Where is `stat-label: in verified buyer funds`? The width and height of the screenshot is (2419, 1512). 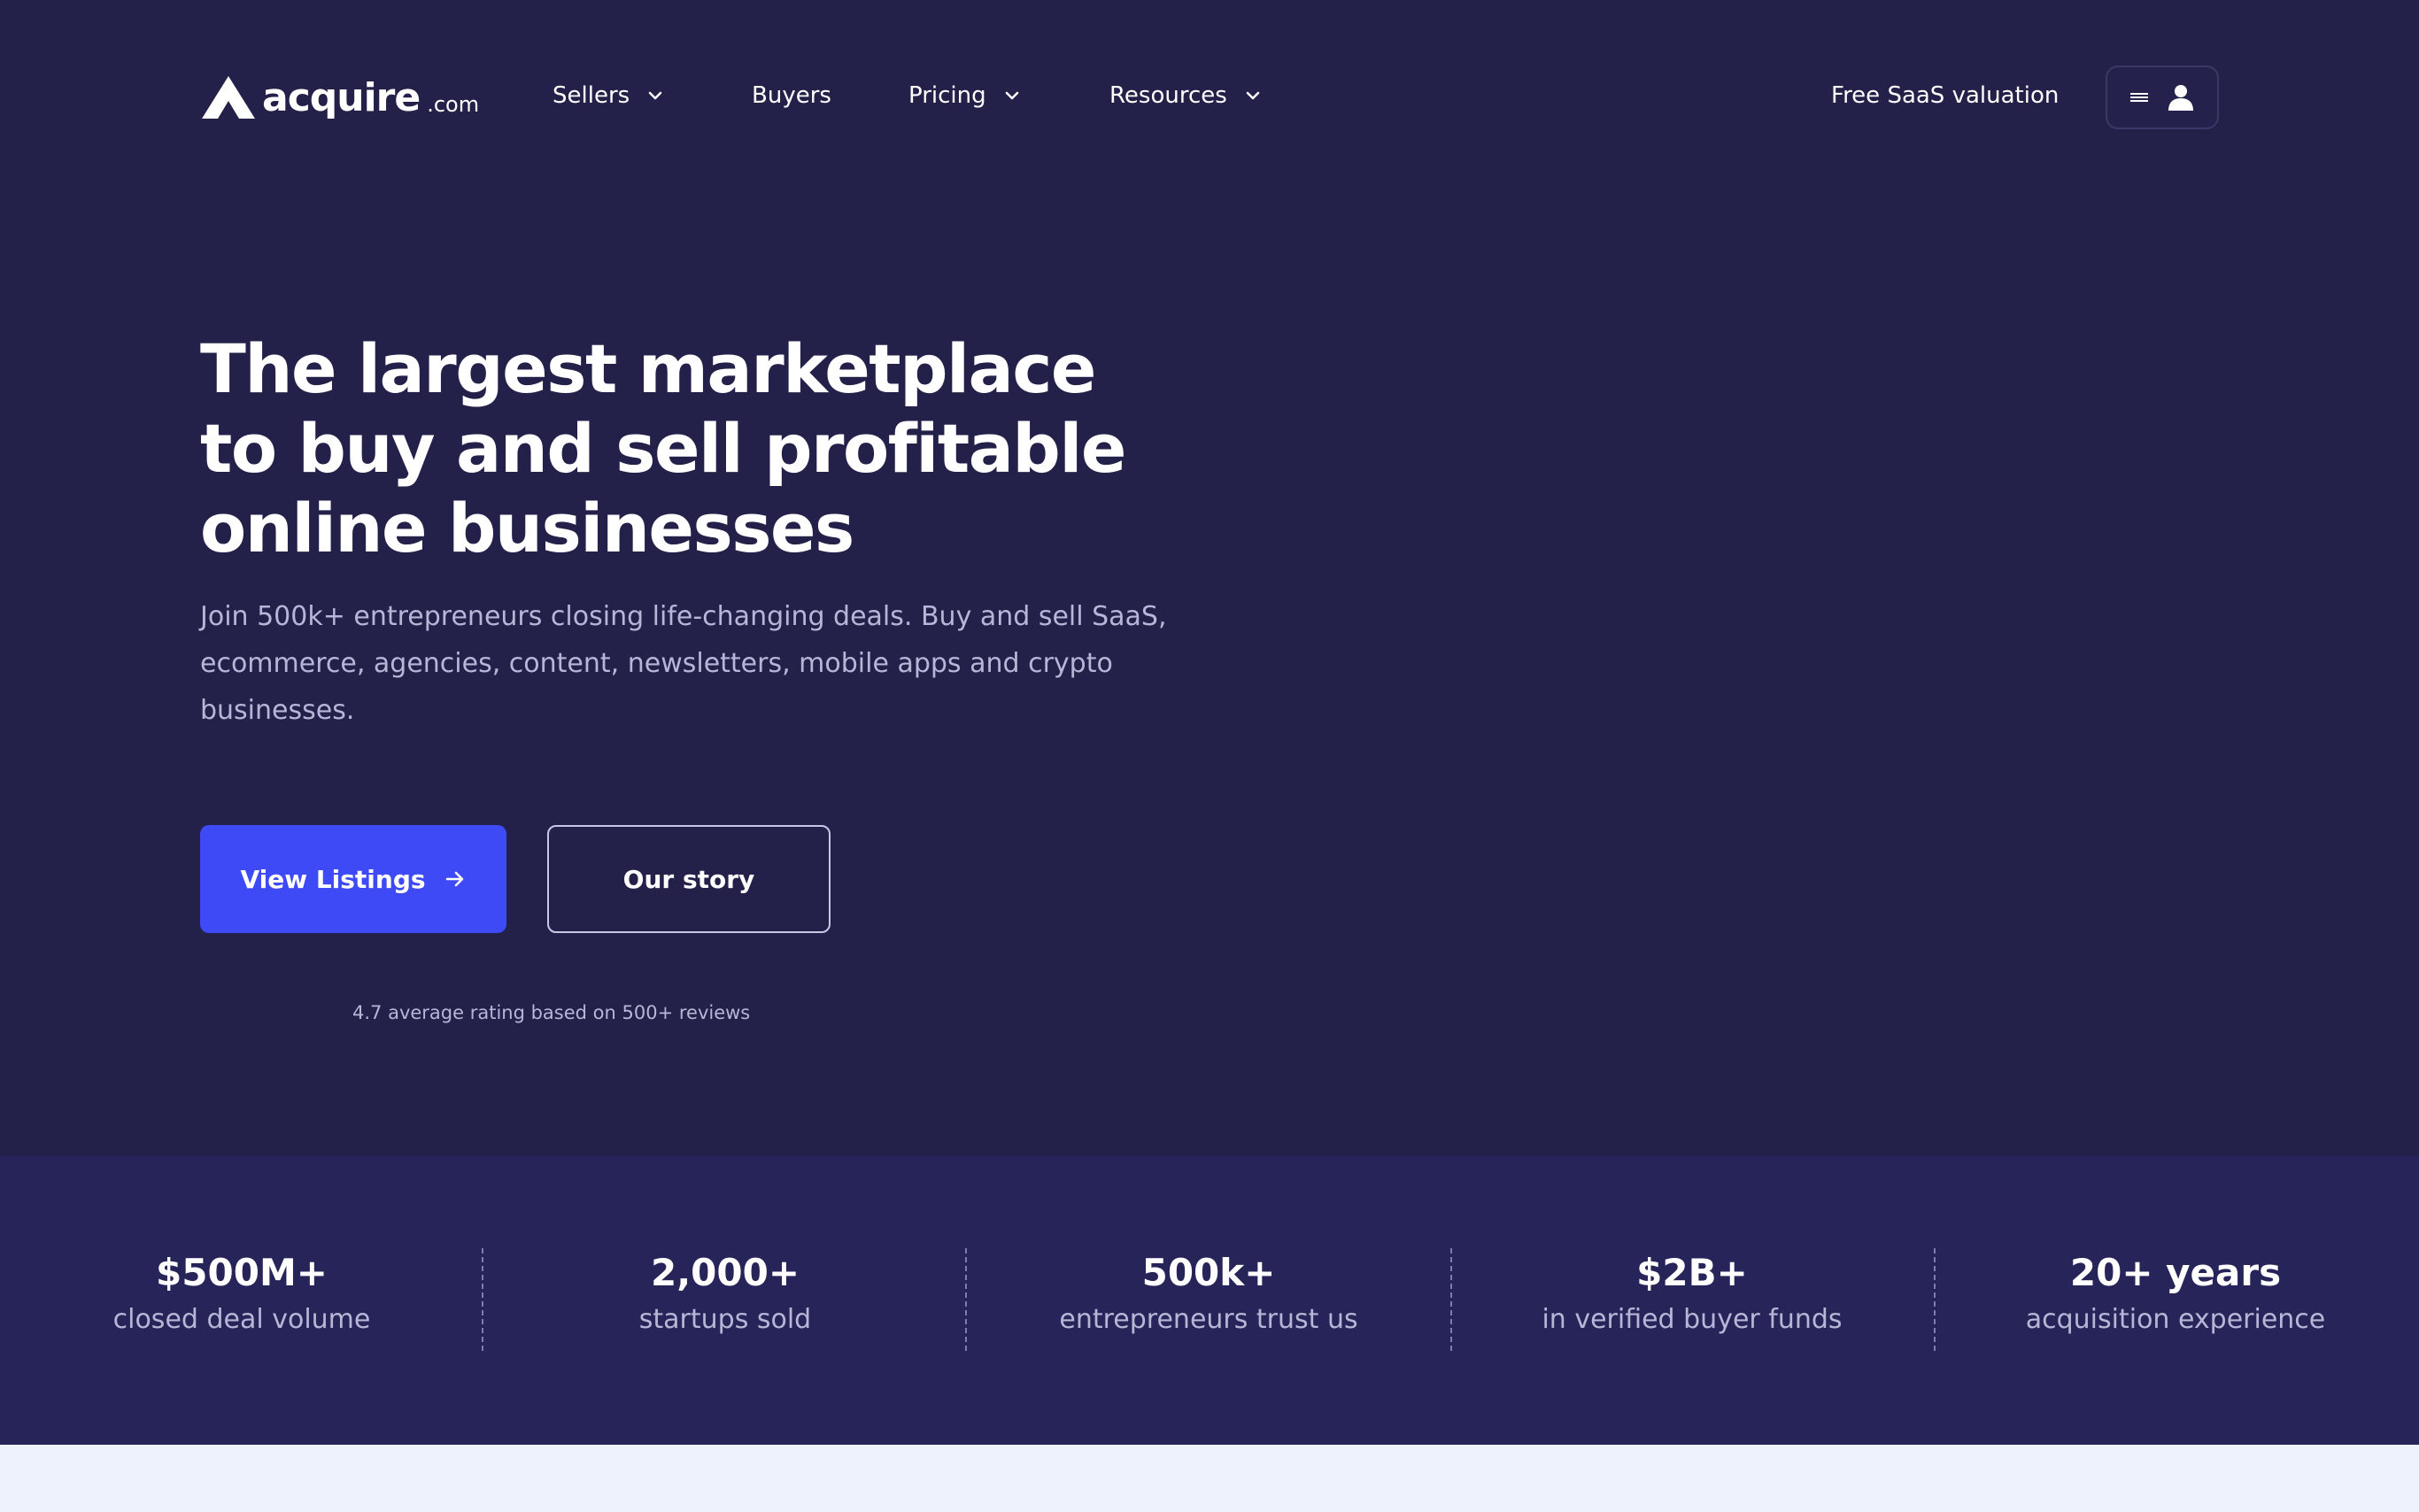
stat-label: in verified buyer funds is located at coordinates (1692, 1319).